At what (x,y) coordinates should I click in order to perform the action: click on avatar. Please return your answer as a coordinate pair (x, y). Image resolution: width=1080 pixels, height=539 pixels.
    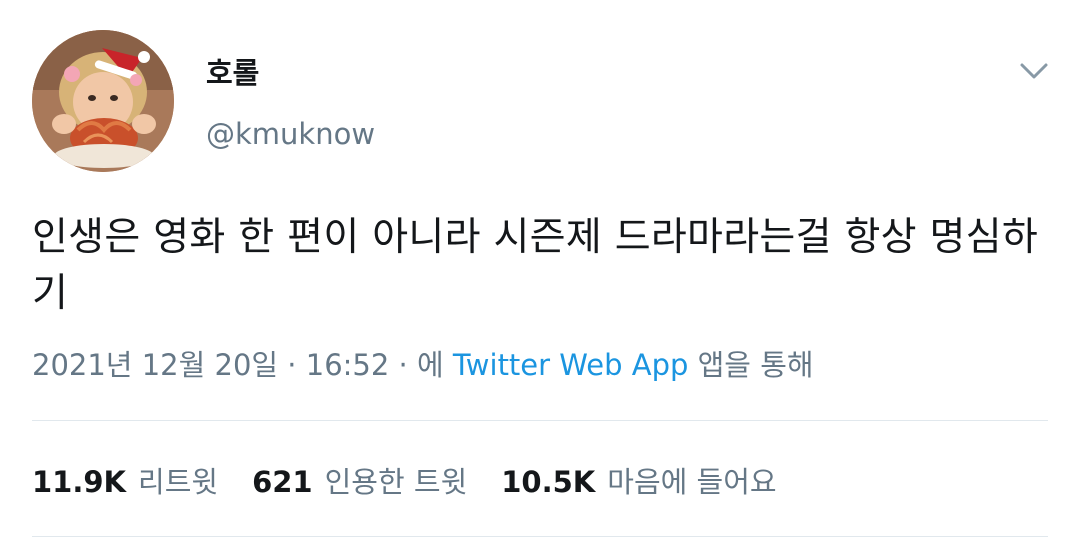
    Looking at the image, I should click on (103, 101).